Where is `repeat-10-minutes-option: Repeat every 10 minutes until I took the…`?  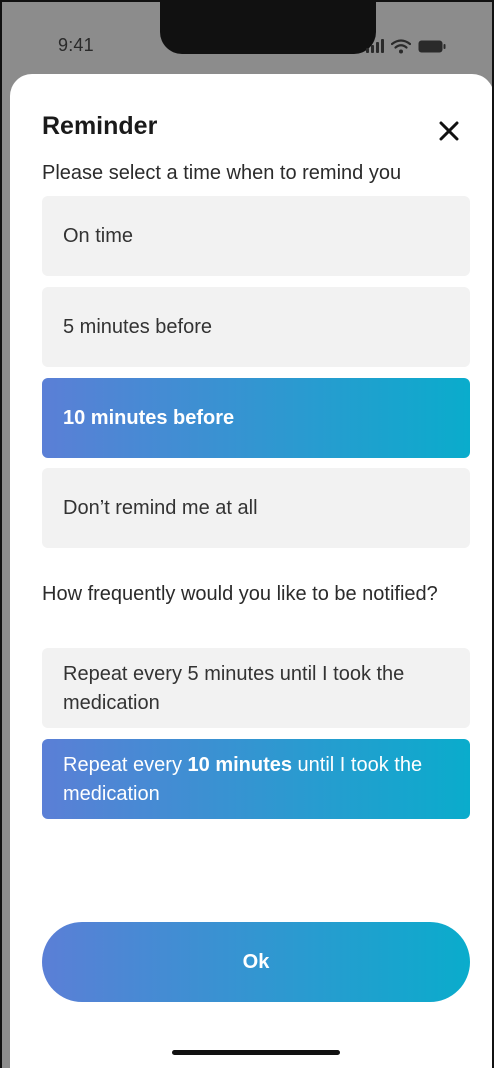 repeat-10-minutes-option: Repeat every 10 minutes until I took the… is located at coordinates (256, 779).